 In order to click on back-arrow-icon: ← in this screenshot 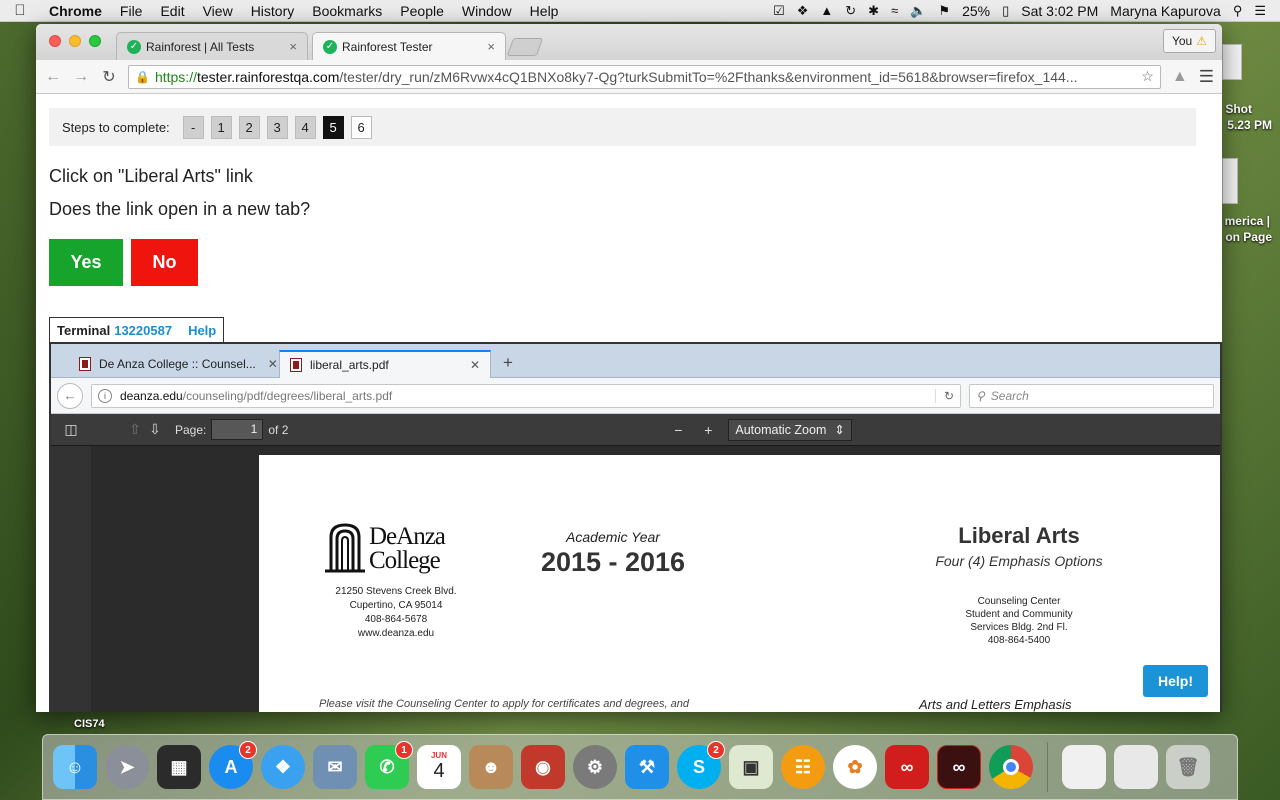, I will do `click(53, 77)`.